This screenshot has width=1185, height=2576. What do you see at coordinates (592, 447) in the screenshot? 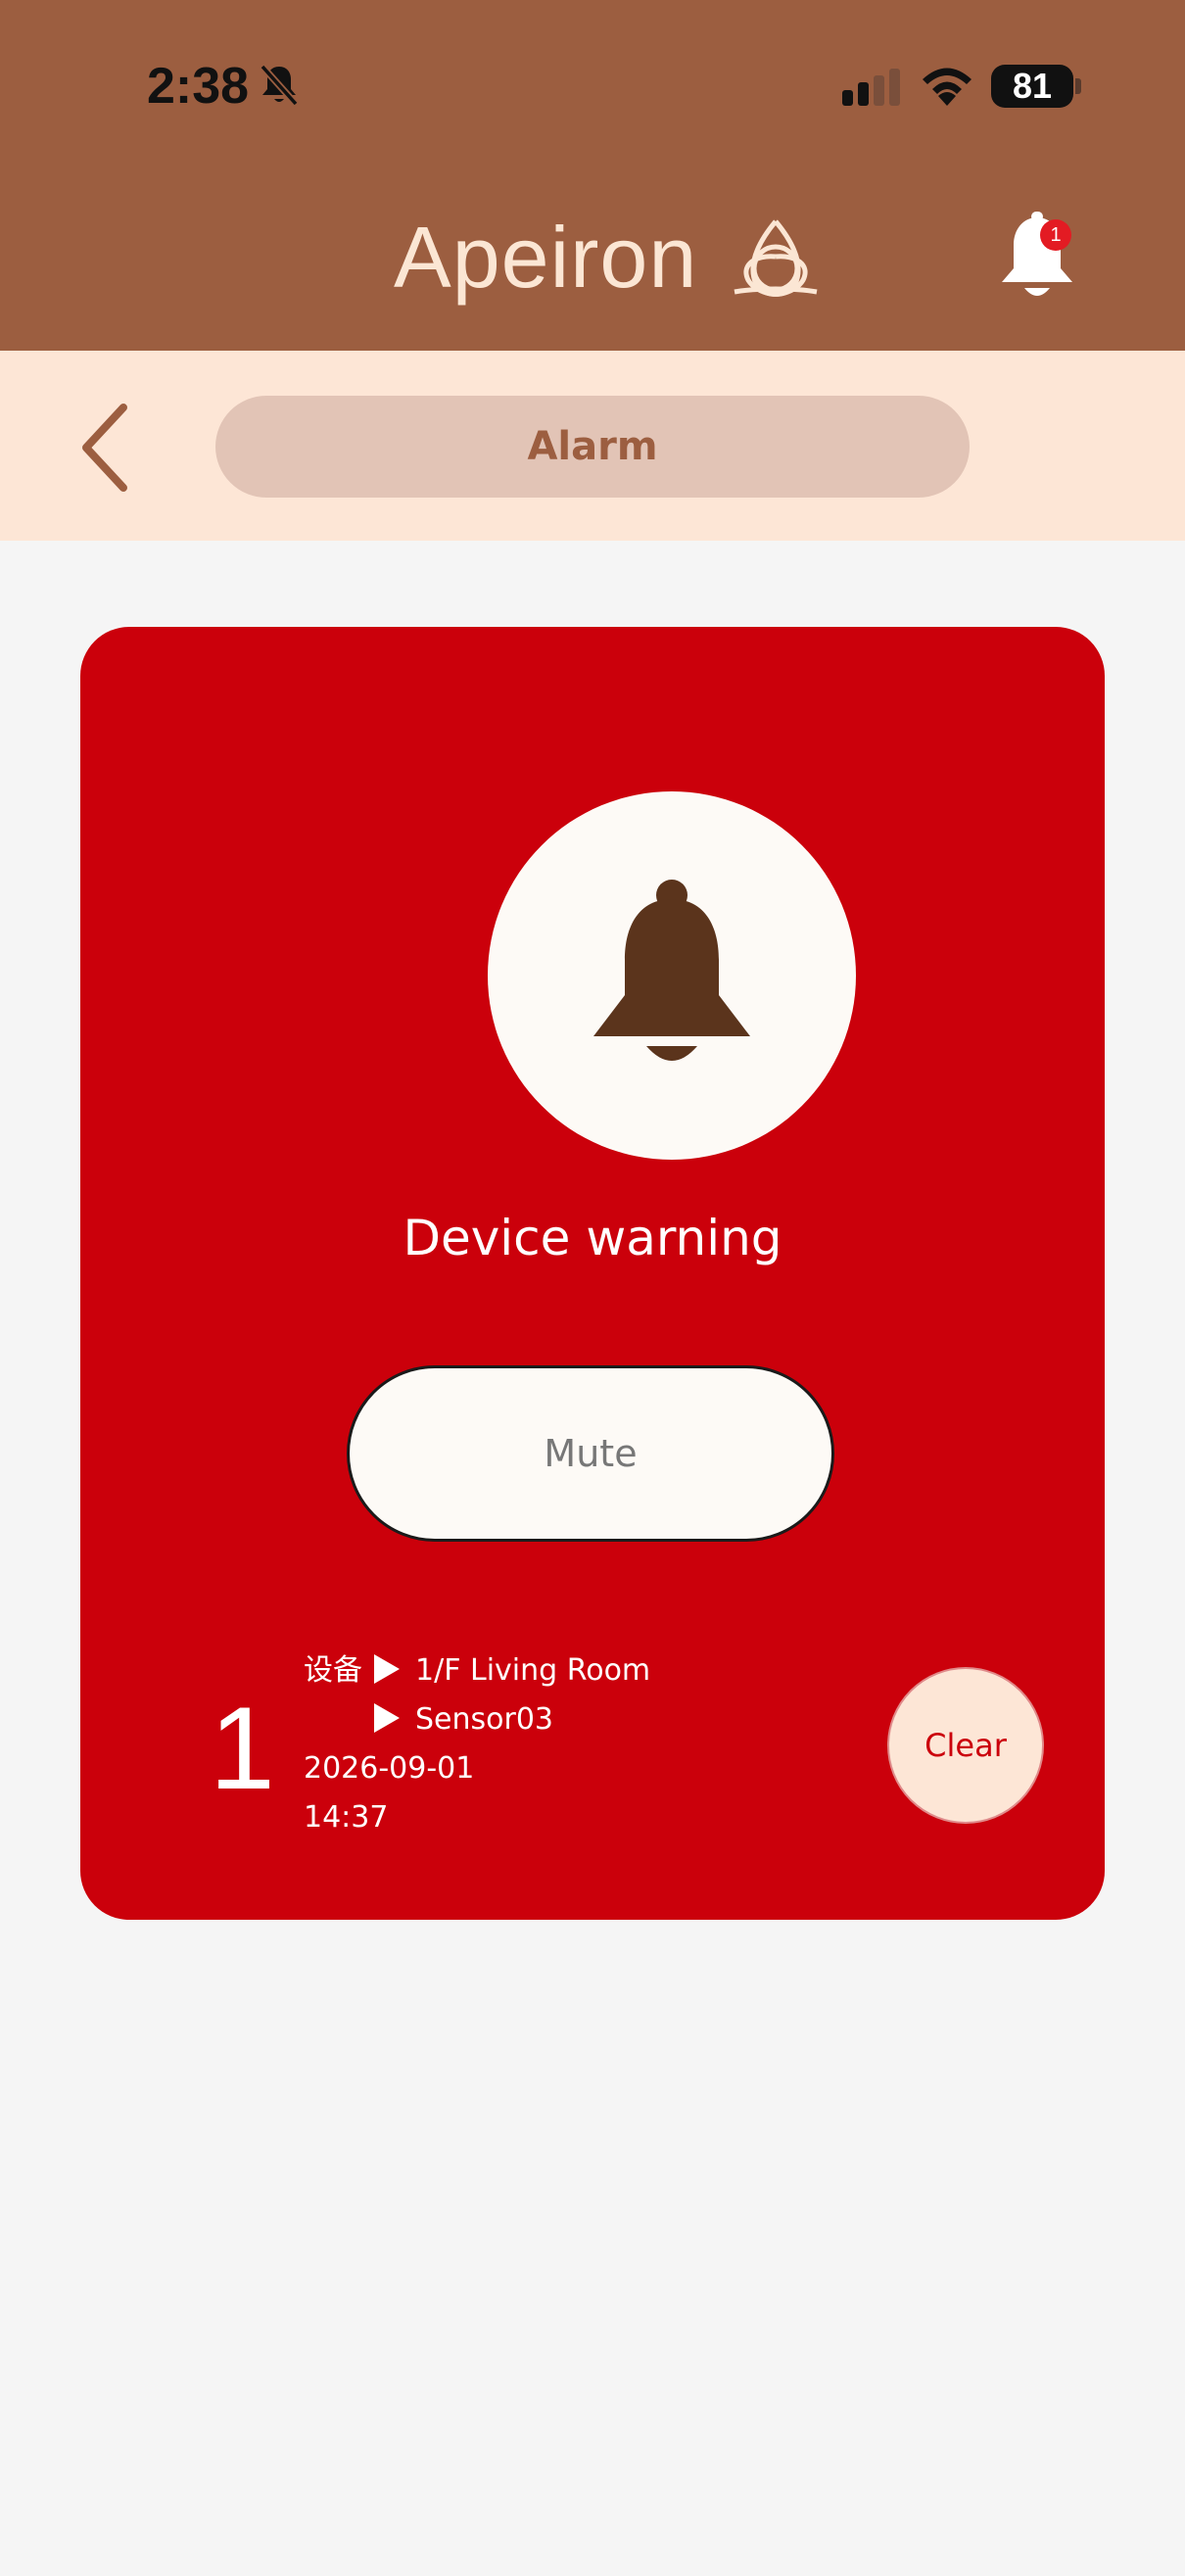
I see `page-title: Alarm` at bounding box center [592, 447].